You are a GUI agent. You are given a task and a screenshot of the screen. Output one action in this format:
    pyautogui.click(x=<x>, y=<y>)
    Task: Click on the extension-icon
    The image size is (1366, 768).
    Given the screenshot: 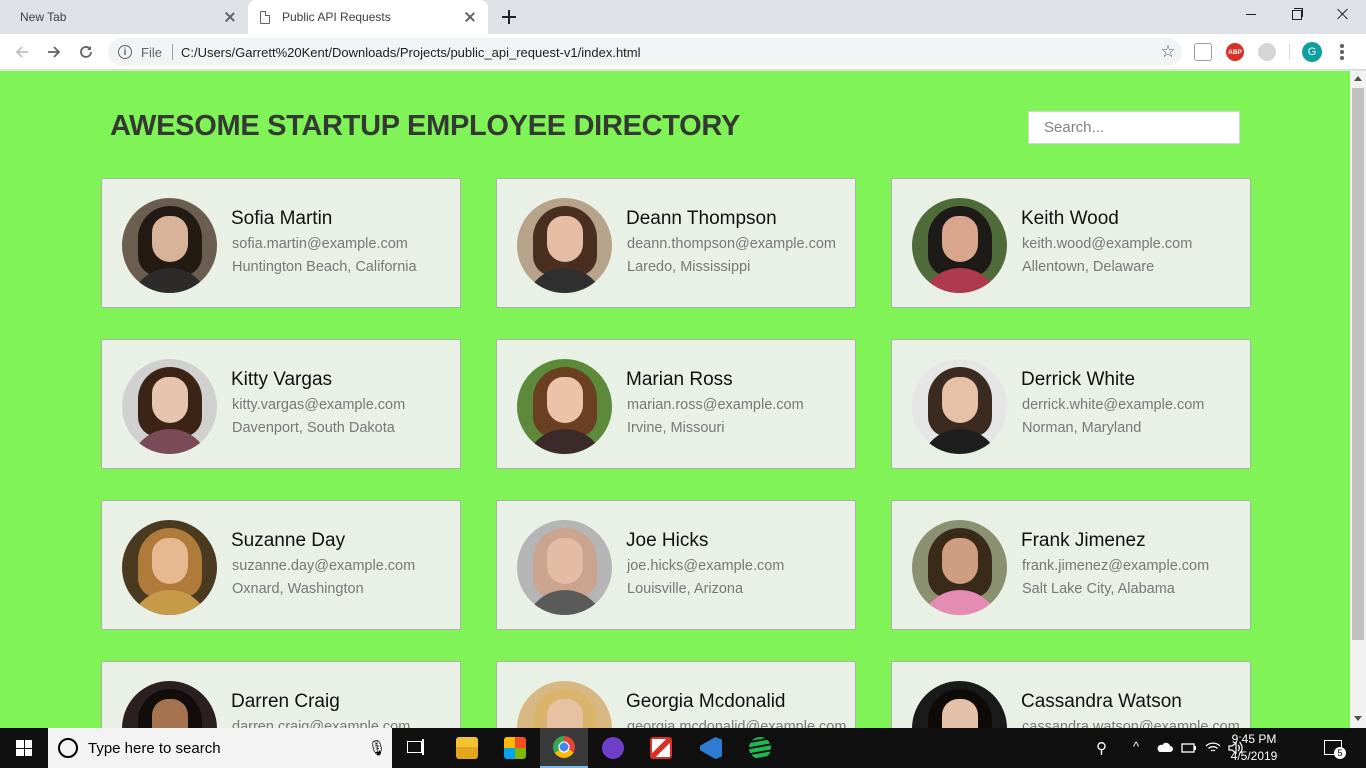 What is the action you would take?
    pyautogui.click(x=1267, y=52)
    